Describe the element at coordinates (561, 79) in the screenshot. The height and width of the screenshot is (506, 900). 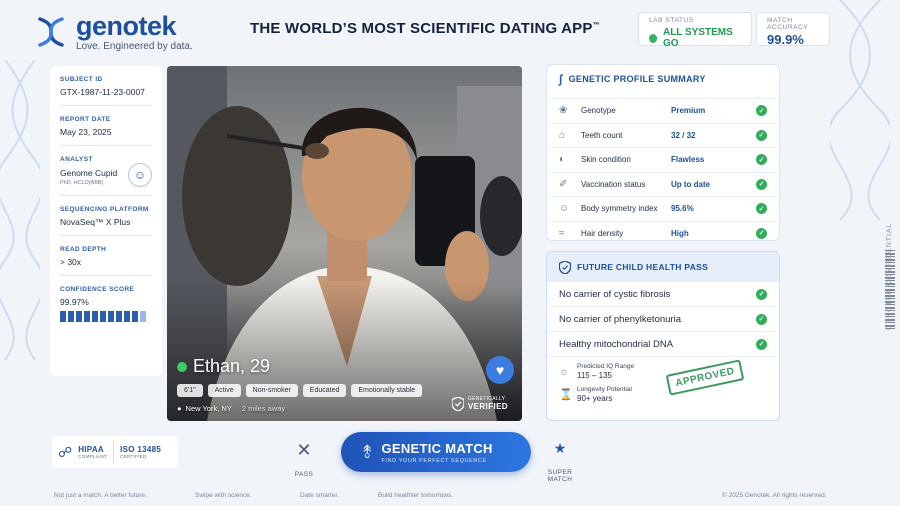
I see `dna-icon: ∫` at that location.